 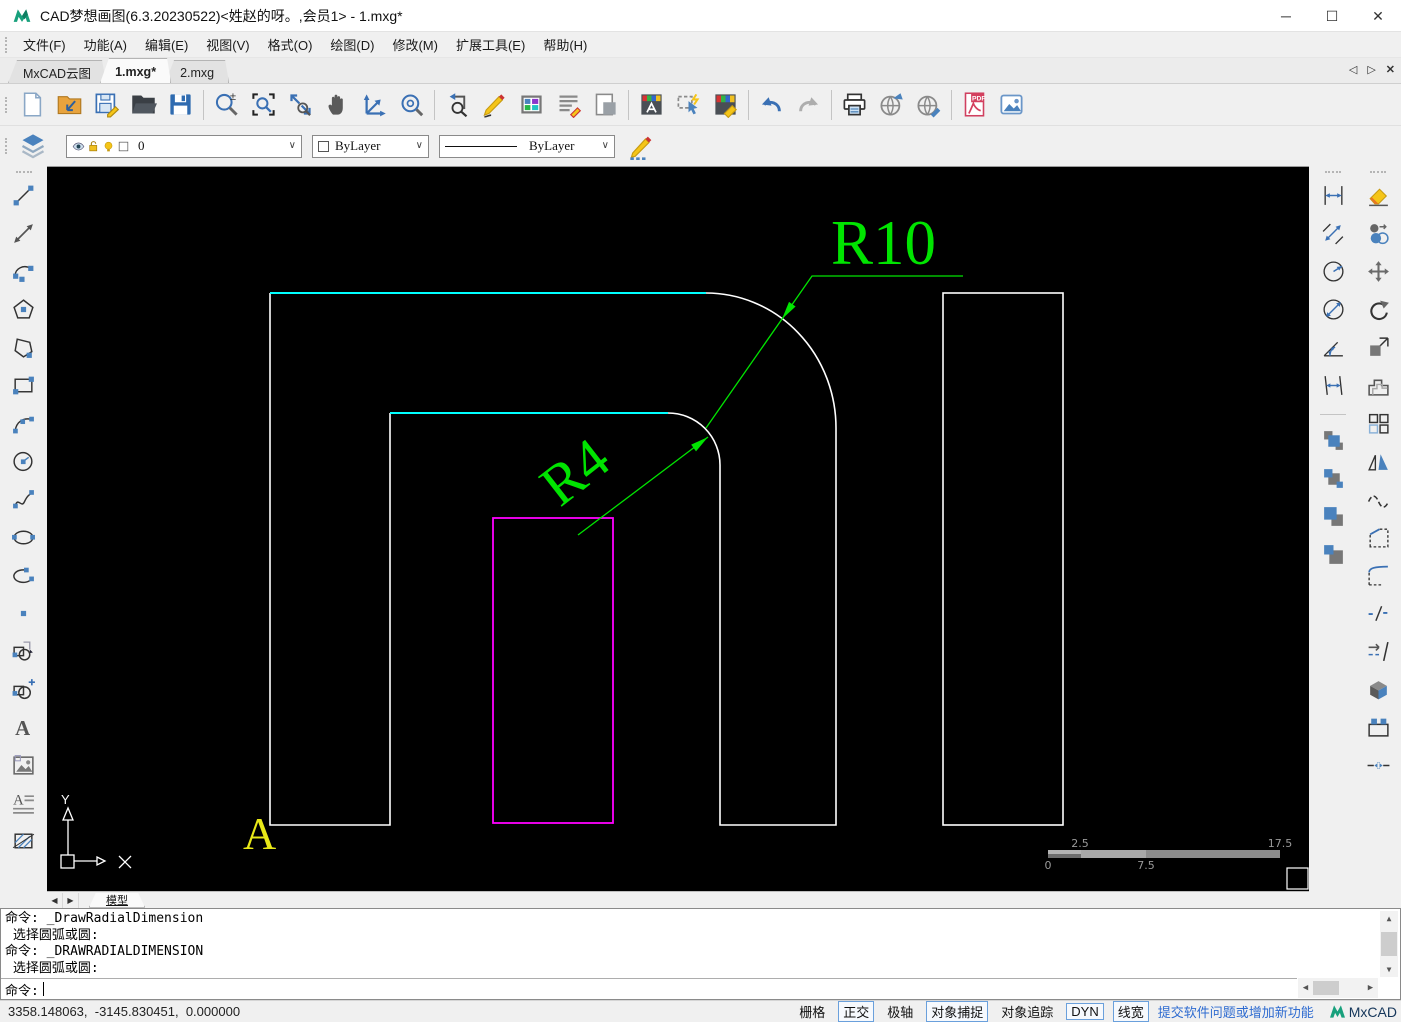 I want to click on command-prompt: 命令:, so click(x=649, y=988).